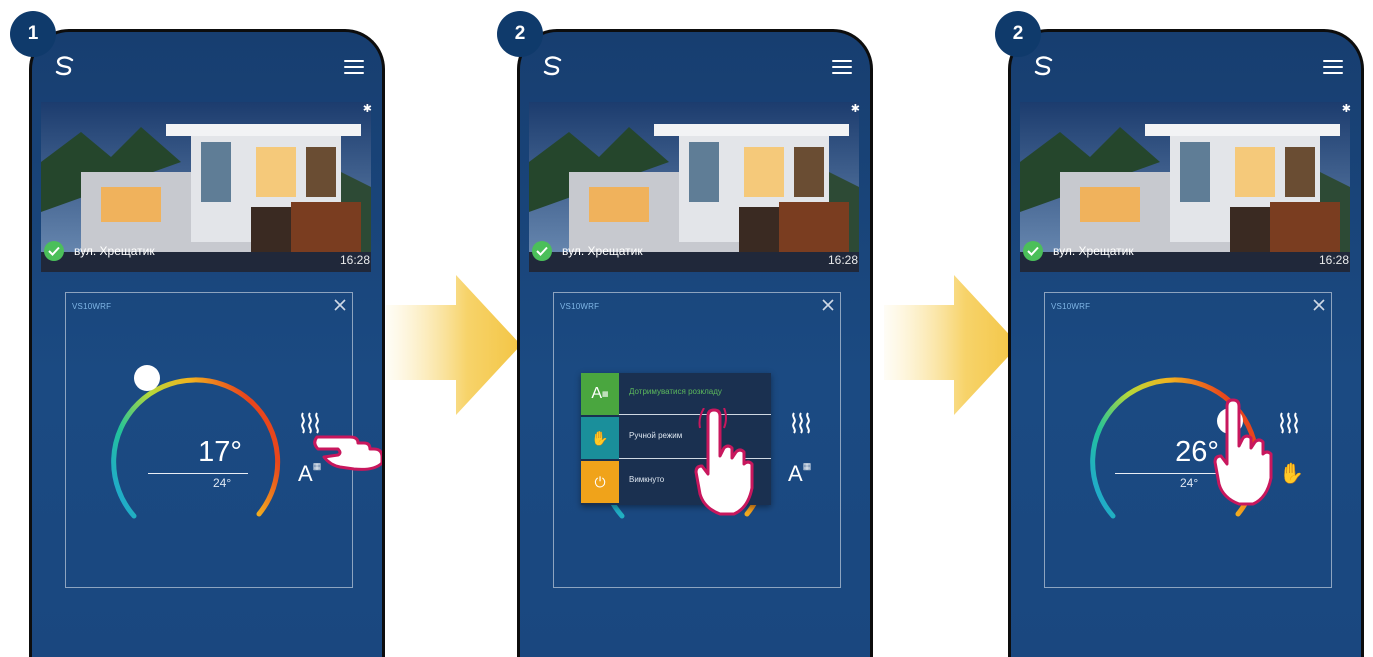 This screenshot has width=1373, height=657. I want to click on thermostat-card: VS10WRF 26° 24° ✋, so click(1188, 440).